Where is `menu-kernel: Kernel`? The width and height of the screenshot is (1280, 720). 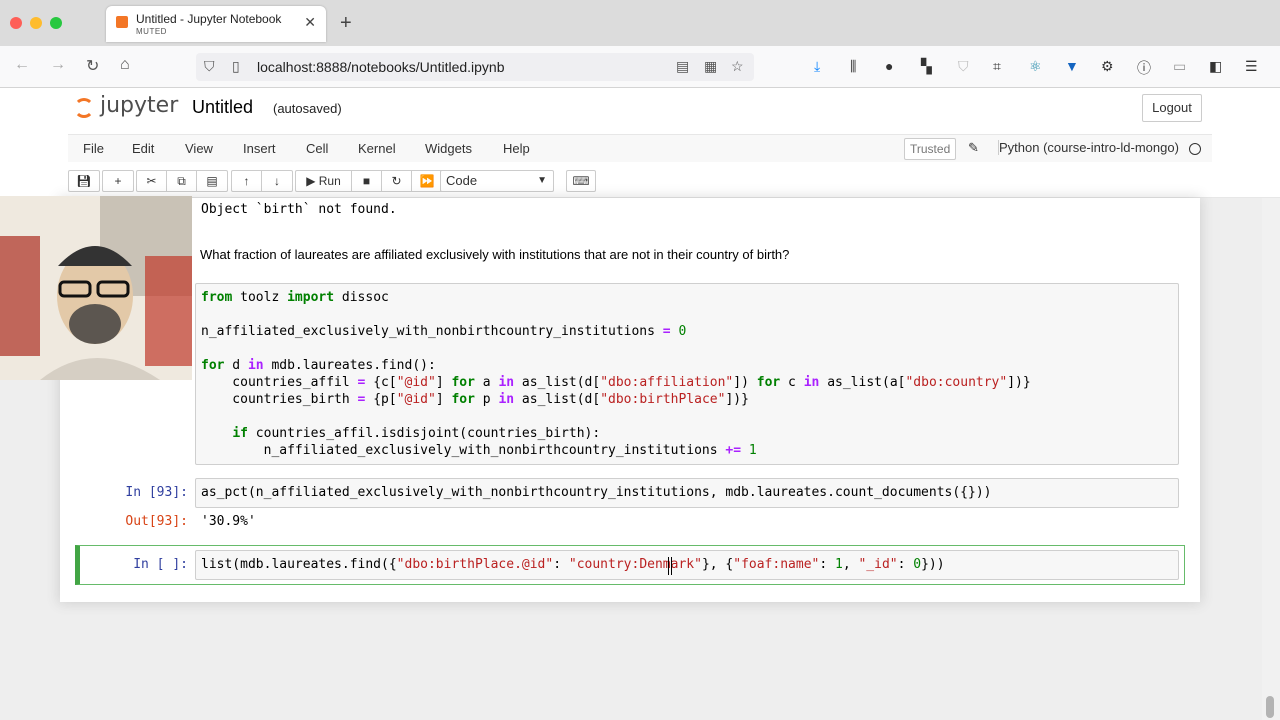 menu-kernel: Kernel is located at coordinates (377, 148).